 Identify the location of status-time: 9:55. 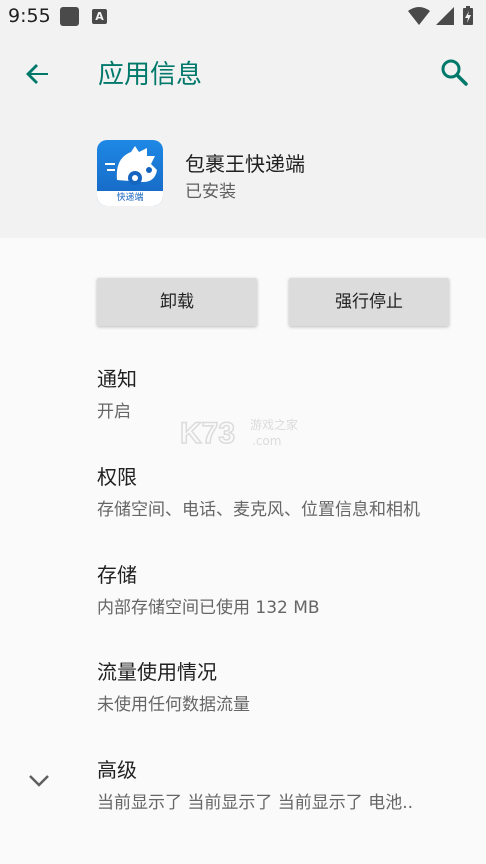
(29, 16).